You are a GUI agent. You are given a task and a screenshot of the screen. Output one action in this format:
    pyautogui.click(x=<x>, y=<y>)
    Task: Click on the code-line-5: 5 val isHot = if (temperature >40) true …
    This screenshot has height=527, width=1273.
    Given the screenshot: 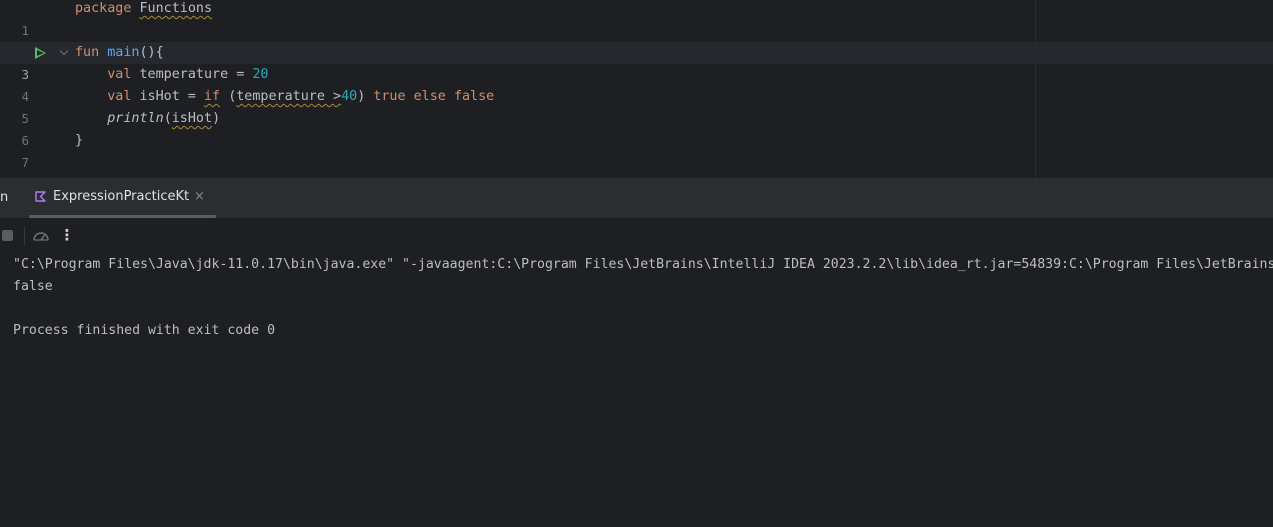 What is the action you would take?
    pyautogui.click(x=636, y=106)
    